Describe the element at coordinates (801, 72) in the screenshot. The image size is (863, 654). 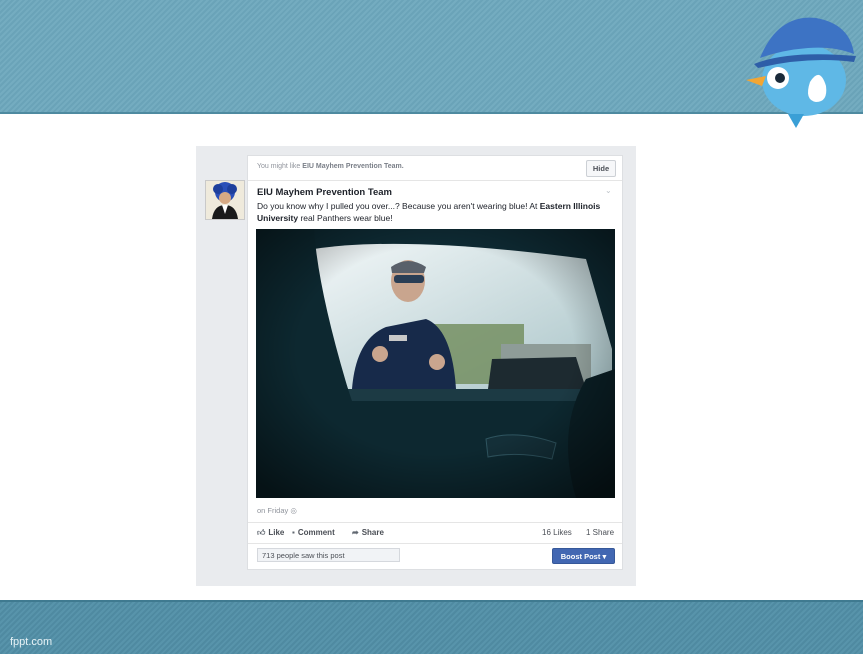
I see `mascot-icon` at that location.